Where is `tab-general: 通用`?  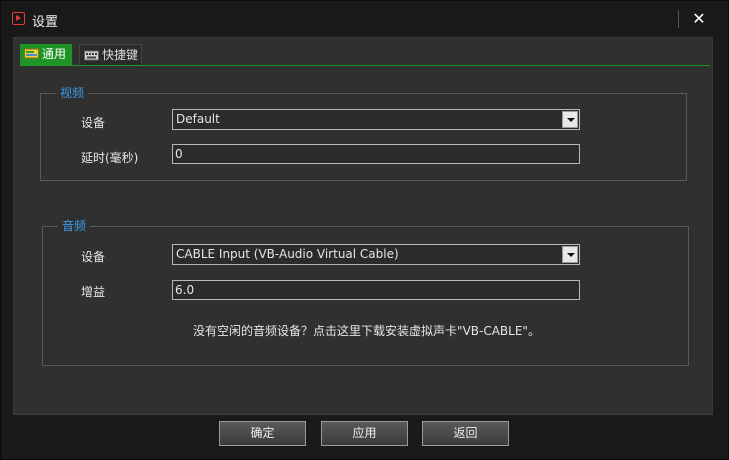
tab-general: 通用 is located at coordinates (46, 54).